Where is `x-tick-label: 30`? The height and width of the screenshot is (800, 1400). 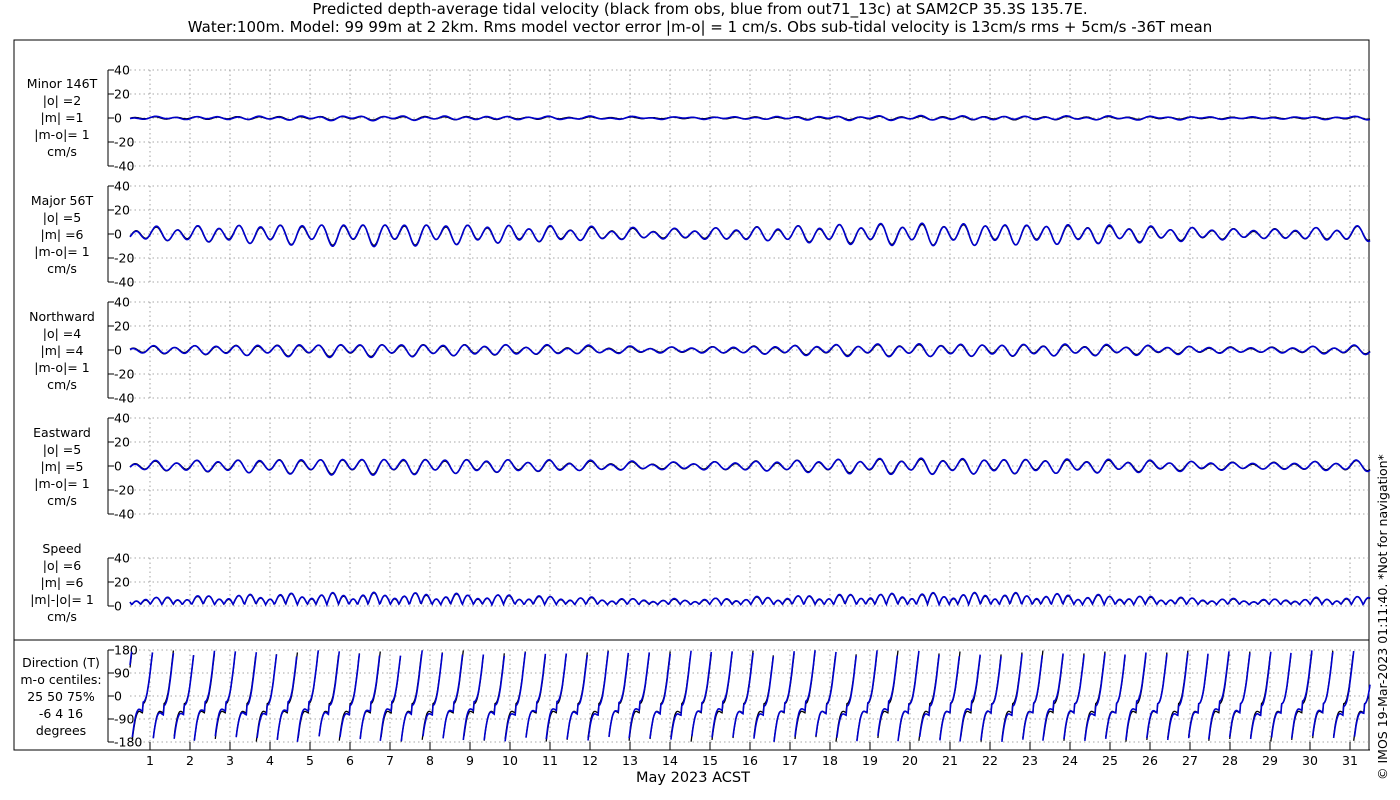 x-tick-label: 30 is located at coordinates (1310, 760).